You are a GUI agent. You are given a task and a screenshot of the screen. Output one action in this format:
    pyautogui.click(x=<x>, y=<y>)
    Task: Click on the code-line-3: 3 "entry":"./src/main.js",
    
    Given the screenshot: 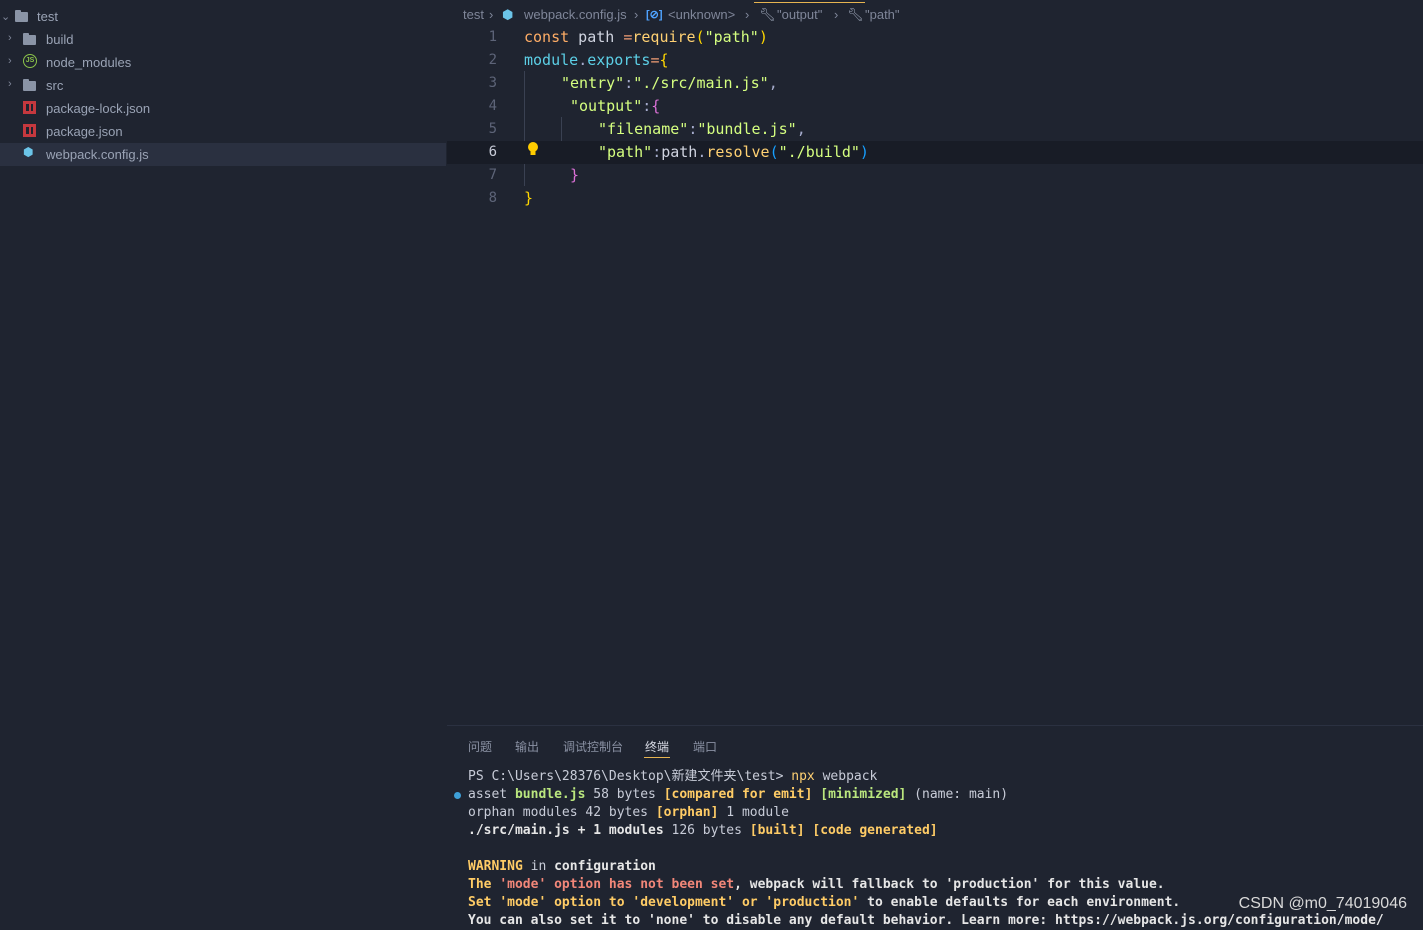 What is the action you would take?
    pyautogui.click(x=935, y=83)
    